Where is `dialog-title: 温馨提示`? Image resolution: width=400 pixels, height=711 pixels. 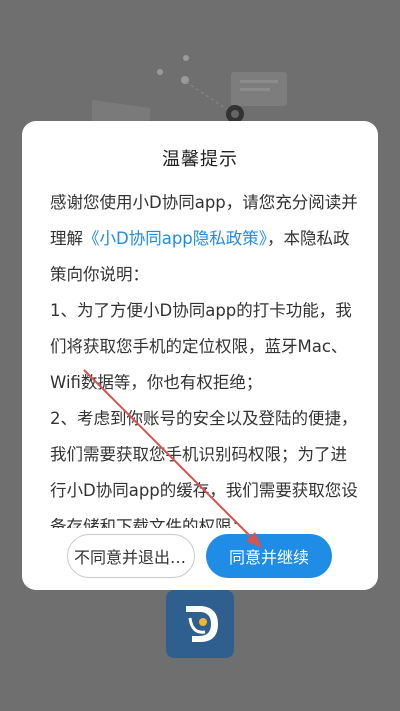 dialog-title: 温馨提示 is located at coordinates (200, 159).